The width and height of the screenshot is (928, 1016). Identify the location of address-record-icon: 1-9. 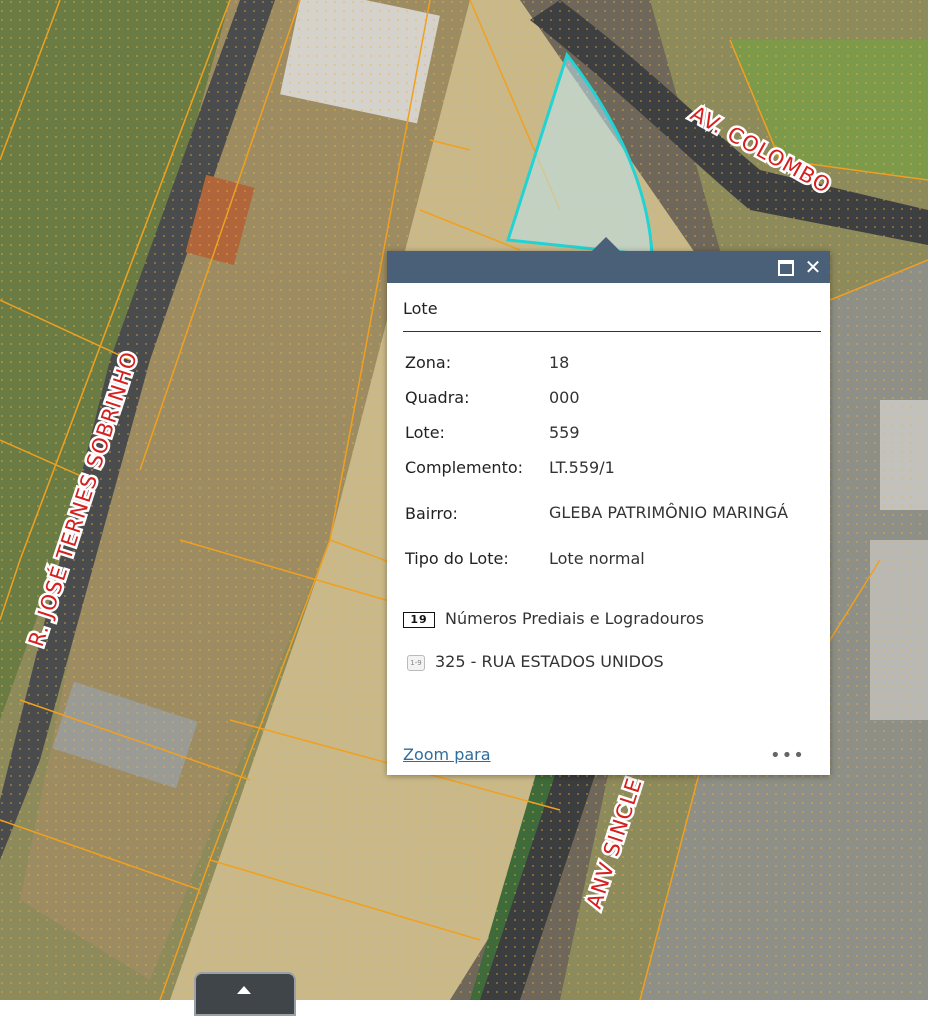
(416, 662).